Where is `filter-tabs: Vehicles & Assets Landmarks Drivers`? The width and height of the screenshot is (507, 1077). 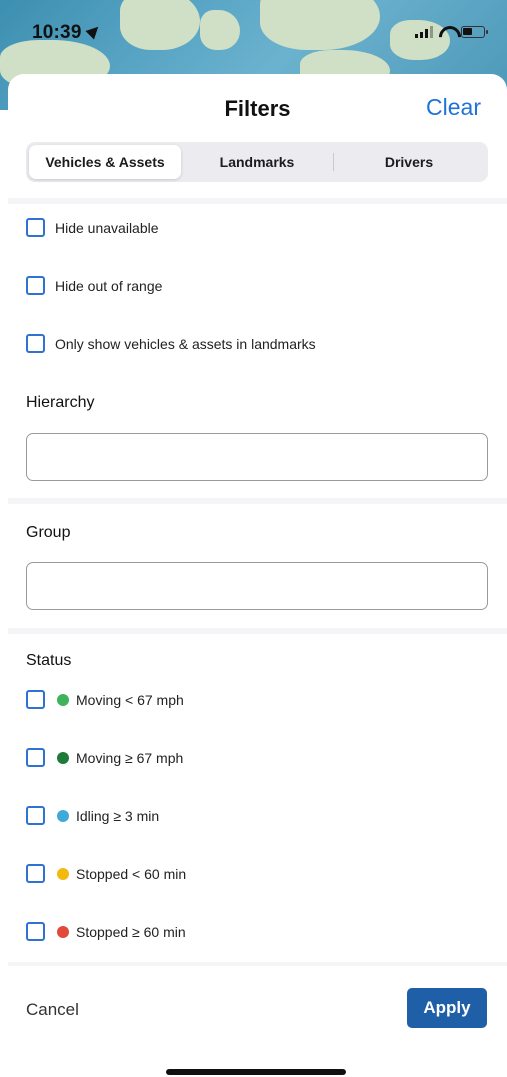
filter-tabs: Vehicles & Assets Landmarks Drivers is located at coordinates (257, 162).